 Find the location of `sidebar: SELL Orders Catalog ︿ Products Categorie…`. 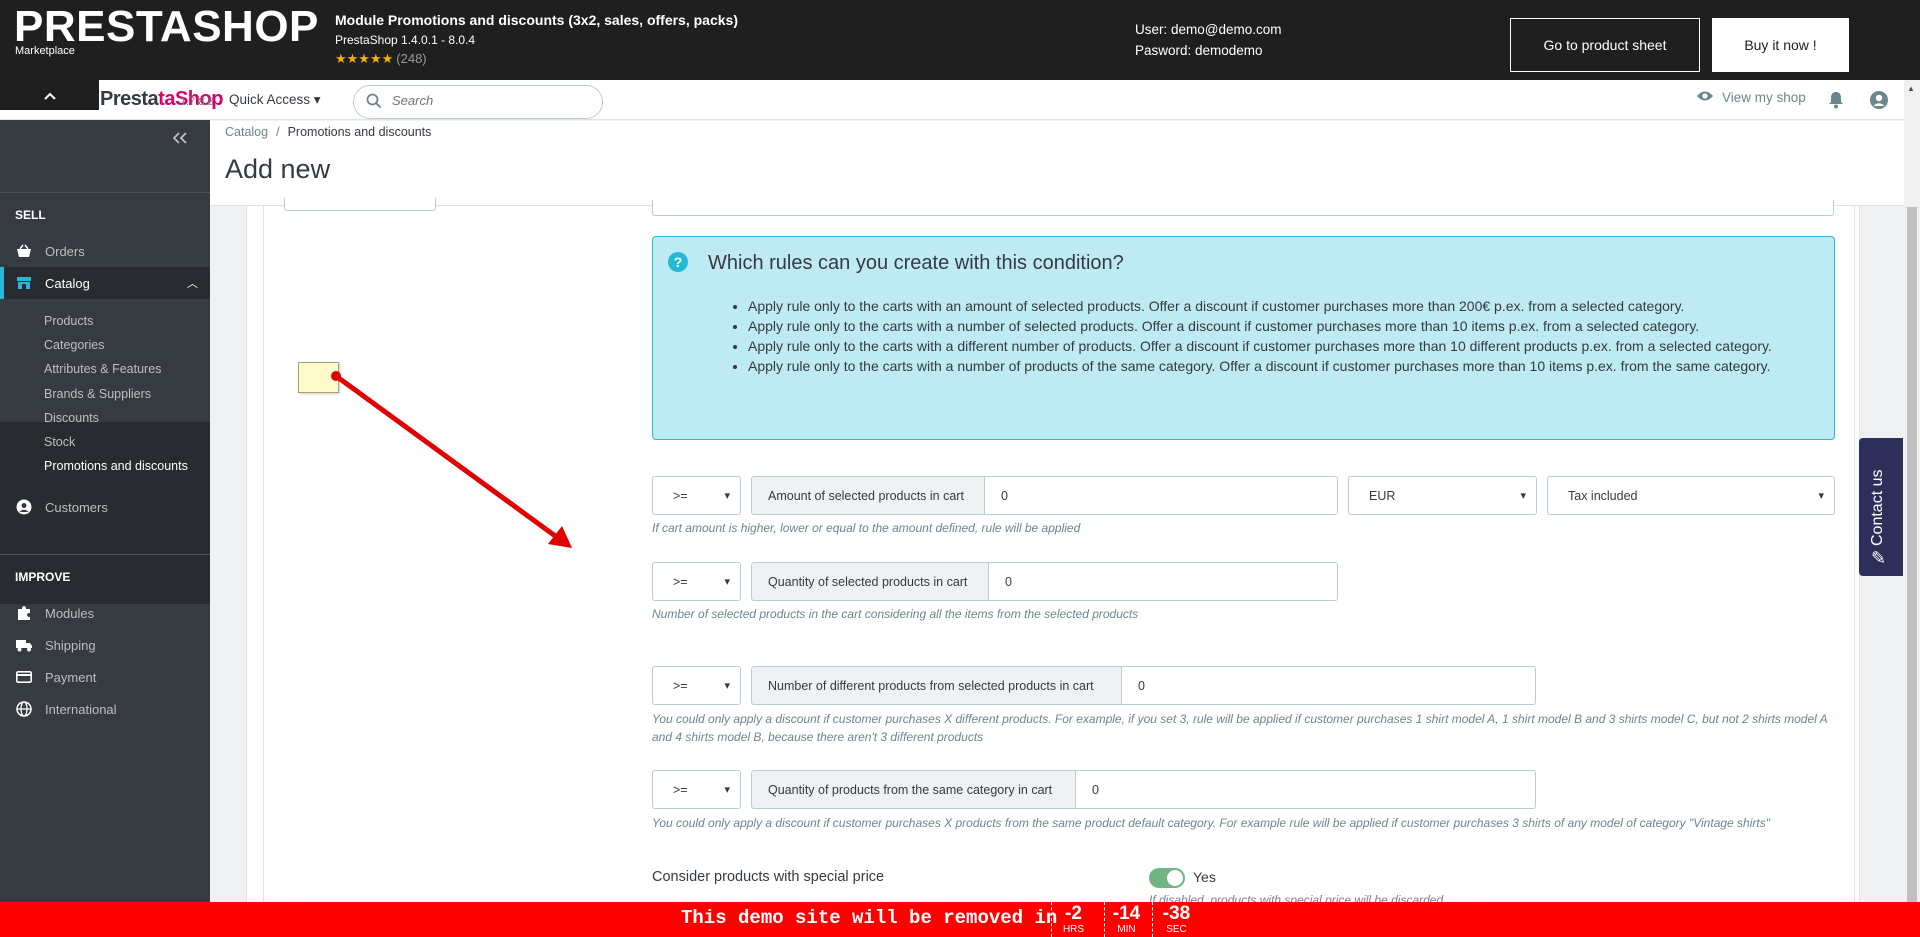

sidebar: SELL Orders Catalog ︿ Products Categorie… is located at coordinates (105, 511).